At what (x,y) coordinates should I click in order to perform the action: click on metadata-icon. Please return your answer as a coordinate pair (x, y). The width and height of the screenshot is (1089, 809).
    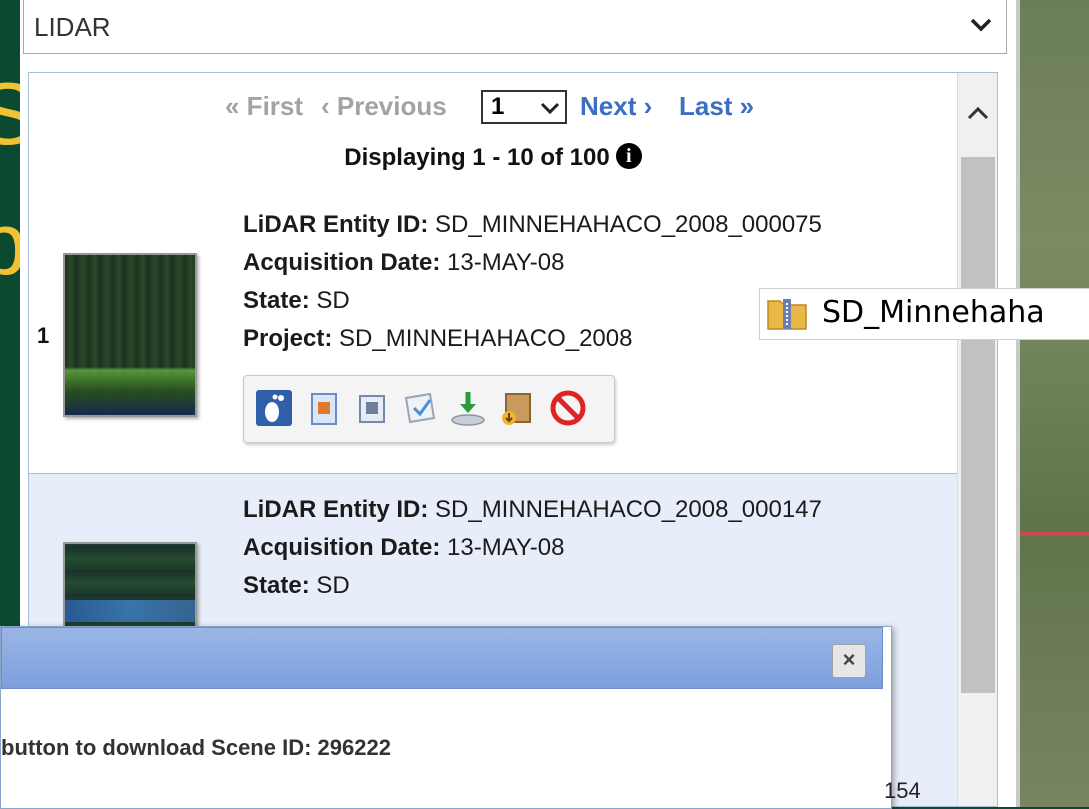
    Looking at the image, I should click on (324, 408).